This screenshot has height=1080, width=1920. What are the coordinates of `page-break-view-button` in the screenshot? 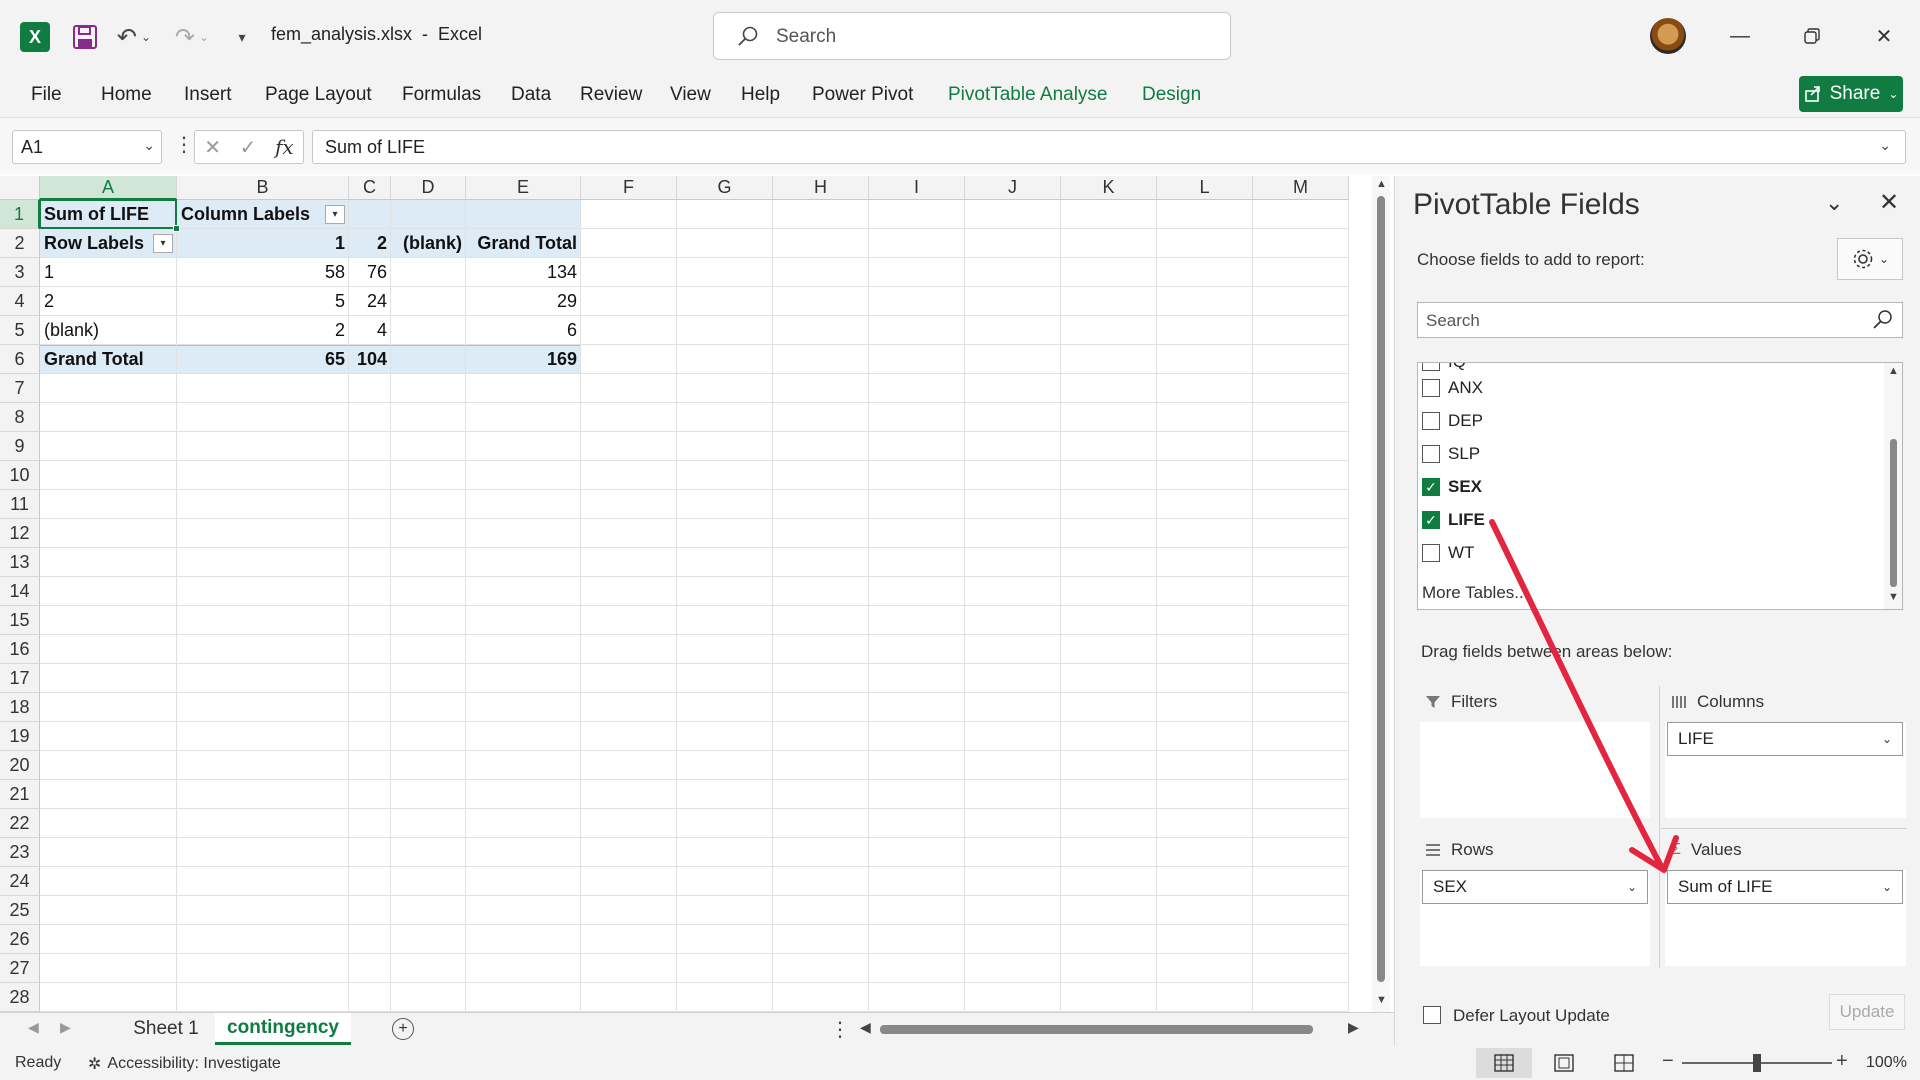 It's located at (1624, 1063).